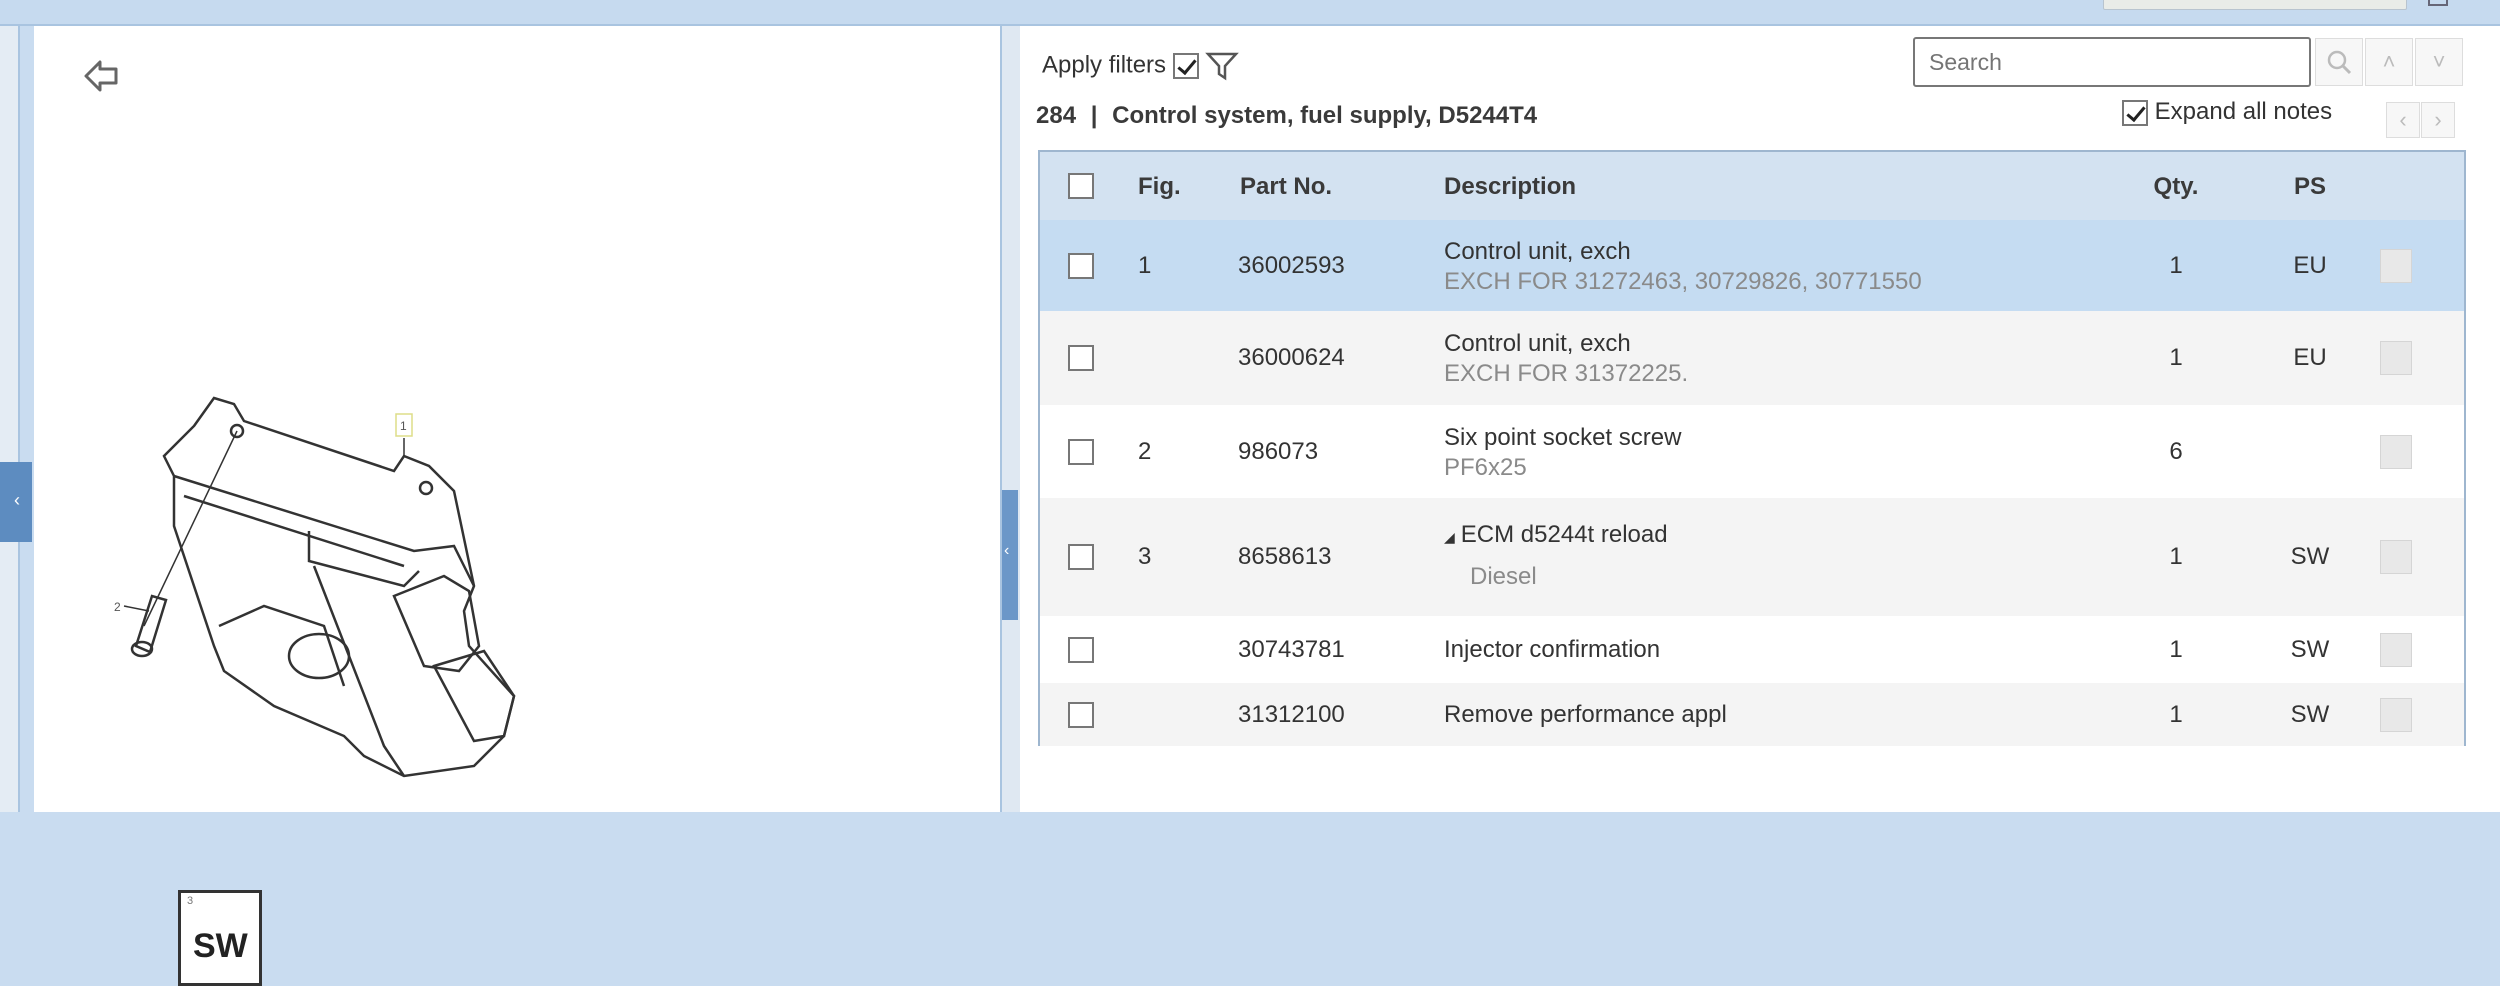 The height and width of the screenshot is (986, 2500). I want to click on table-row: 2 986073 Six point socket screw PF6x25 6, so click(1752, 451).